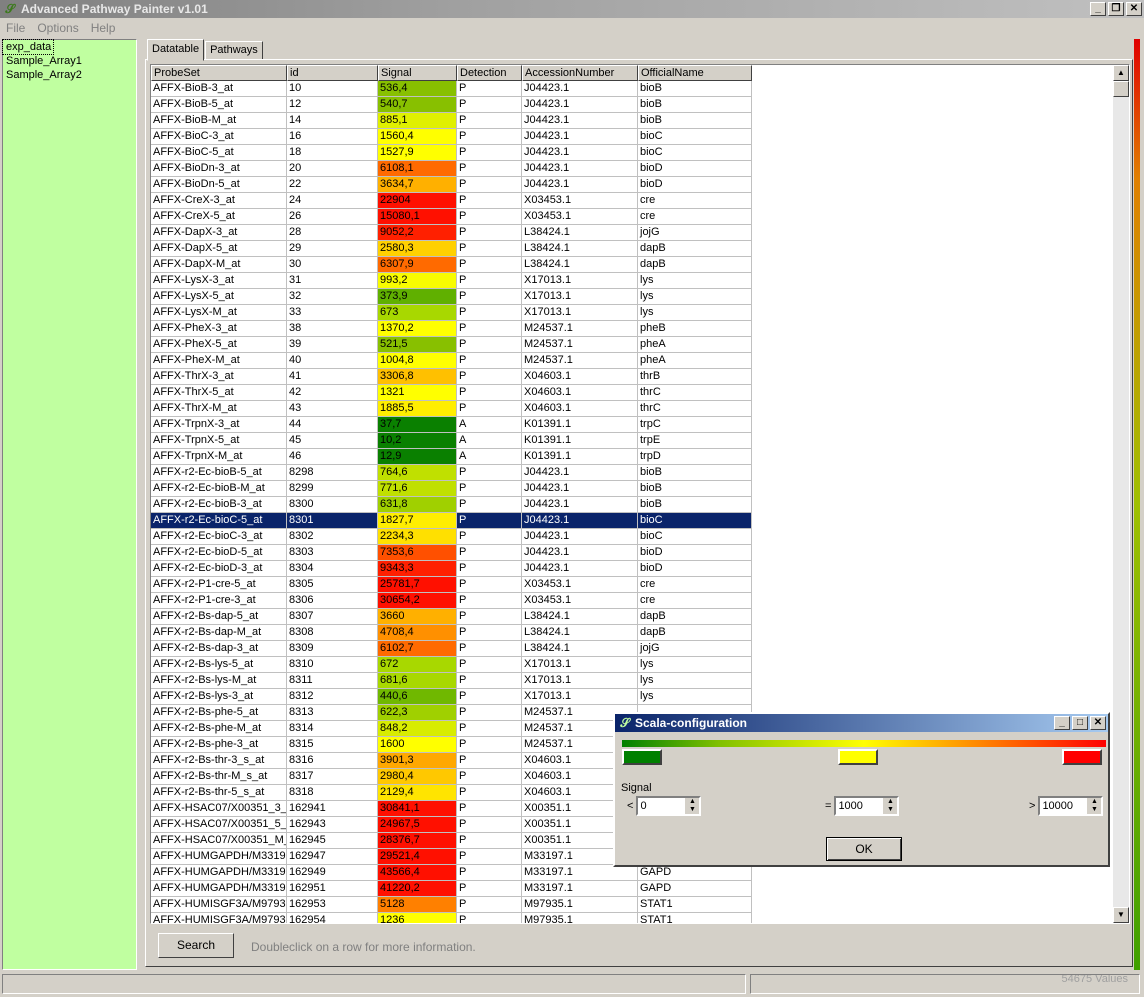 The image size is (1144, 997). What do you see at coordinates (219, 393) in the screenshot?
I see `cell-probeset: AFFX-ThrX-5_at` at bounding box center [219, 393].